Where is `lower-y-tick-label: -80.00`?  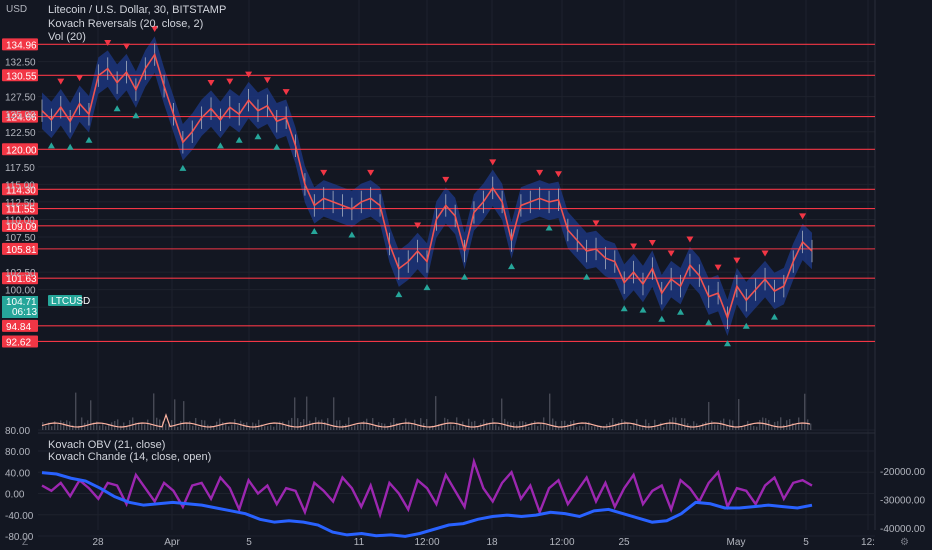 lower-y-tick-label: -80.00 is located at coordinates (19, 537).